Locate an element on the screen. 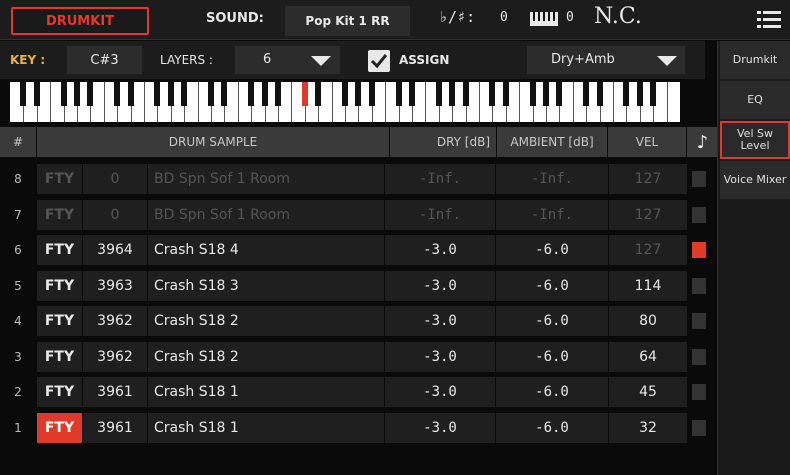 The height and width of the screenshot is (475, 790). table-row: 2 FTY 3961 Crash S18 1 -3.0 -6.0 45 is located at coordinates (359, 392).